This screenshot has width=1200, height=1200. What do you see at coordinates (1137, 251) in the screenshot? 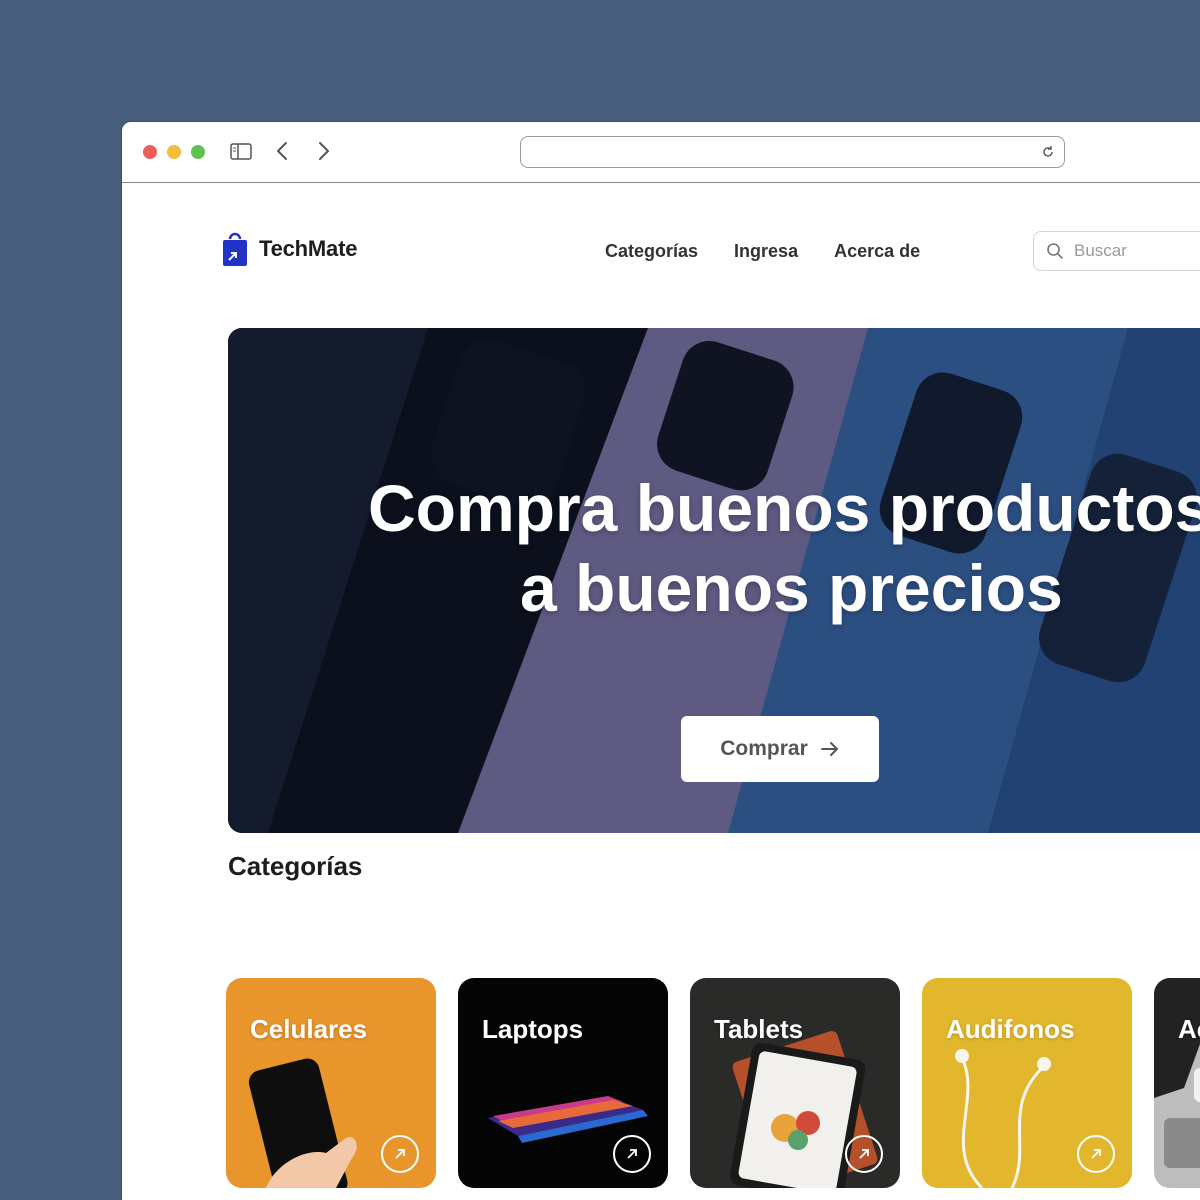
I see `search-input` at bounding box center [1137, 251].